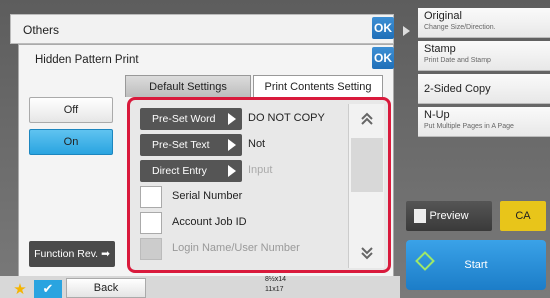  I want to click on start-label: Start, so click(476, 265).